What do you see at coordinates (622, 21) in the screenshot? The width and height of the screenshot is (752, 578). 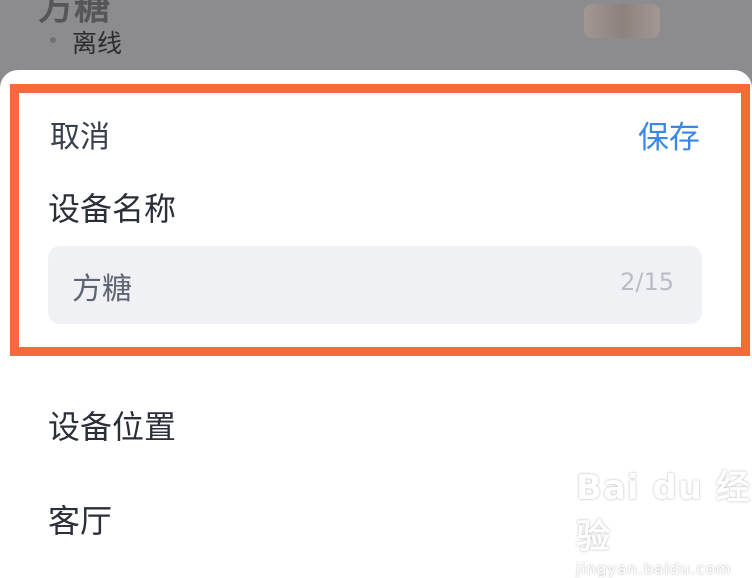 I see `device-thumbnail` at bounding box center [622, 21].